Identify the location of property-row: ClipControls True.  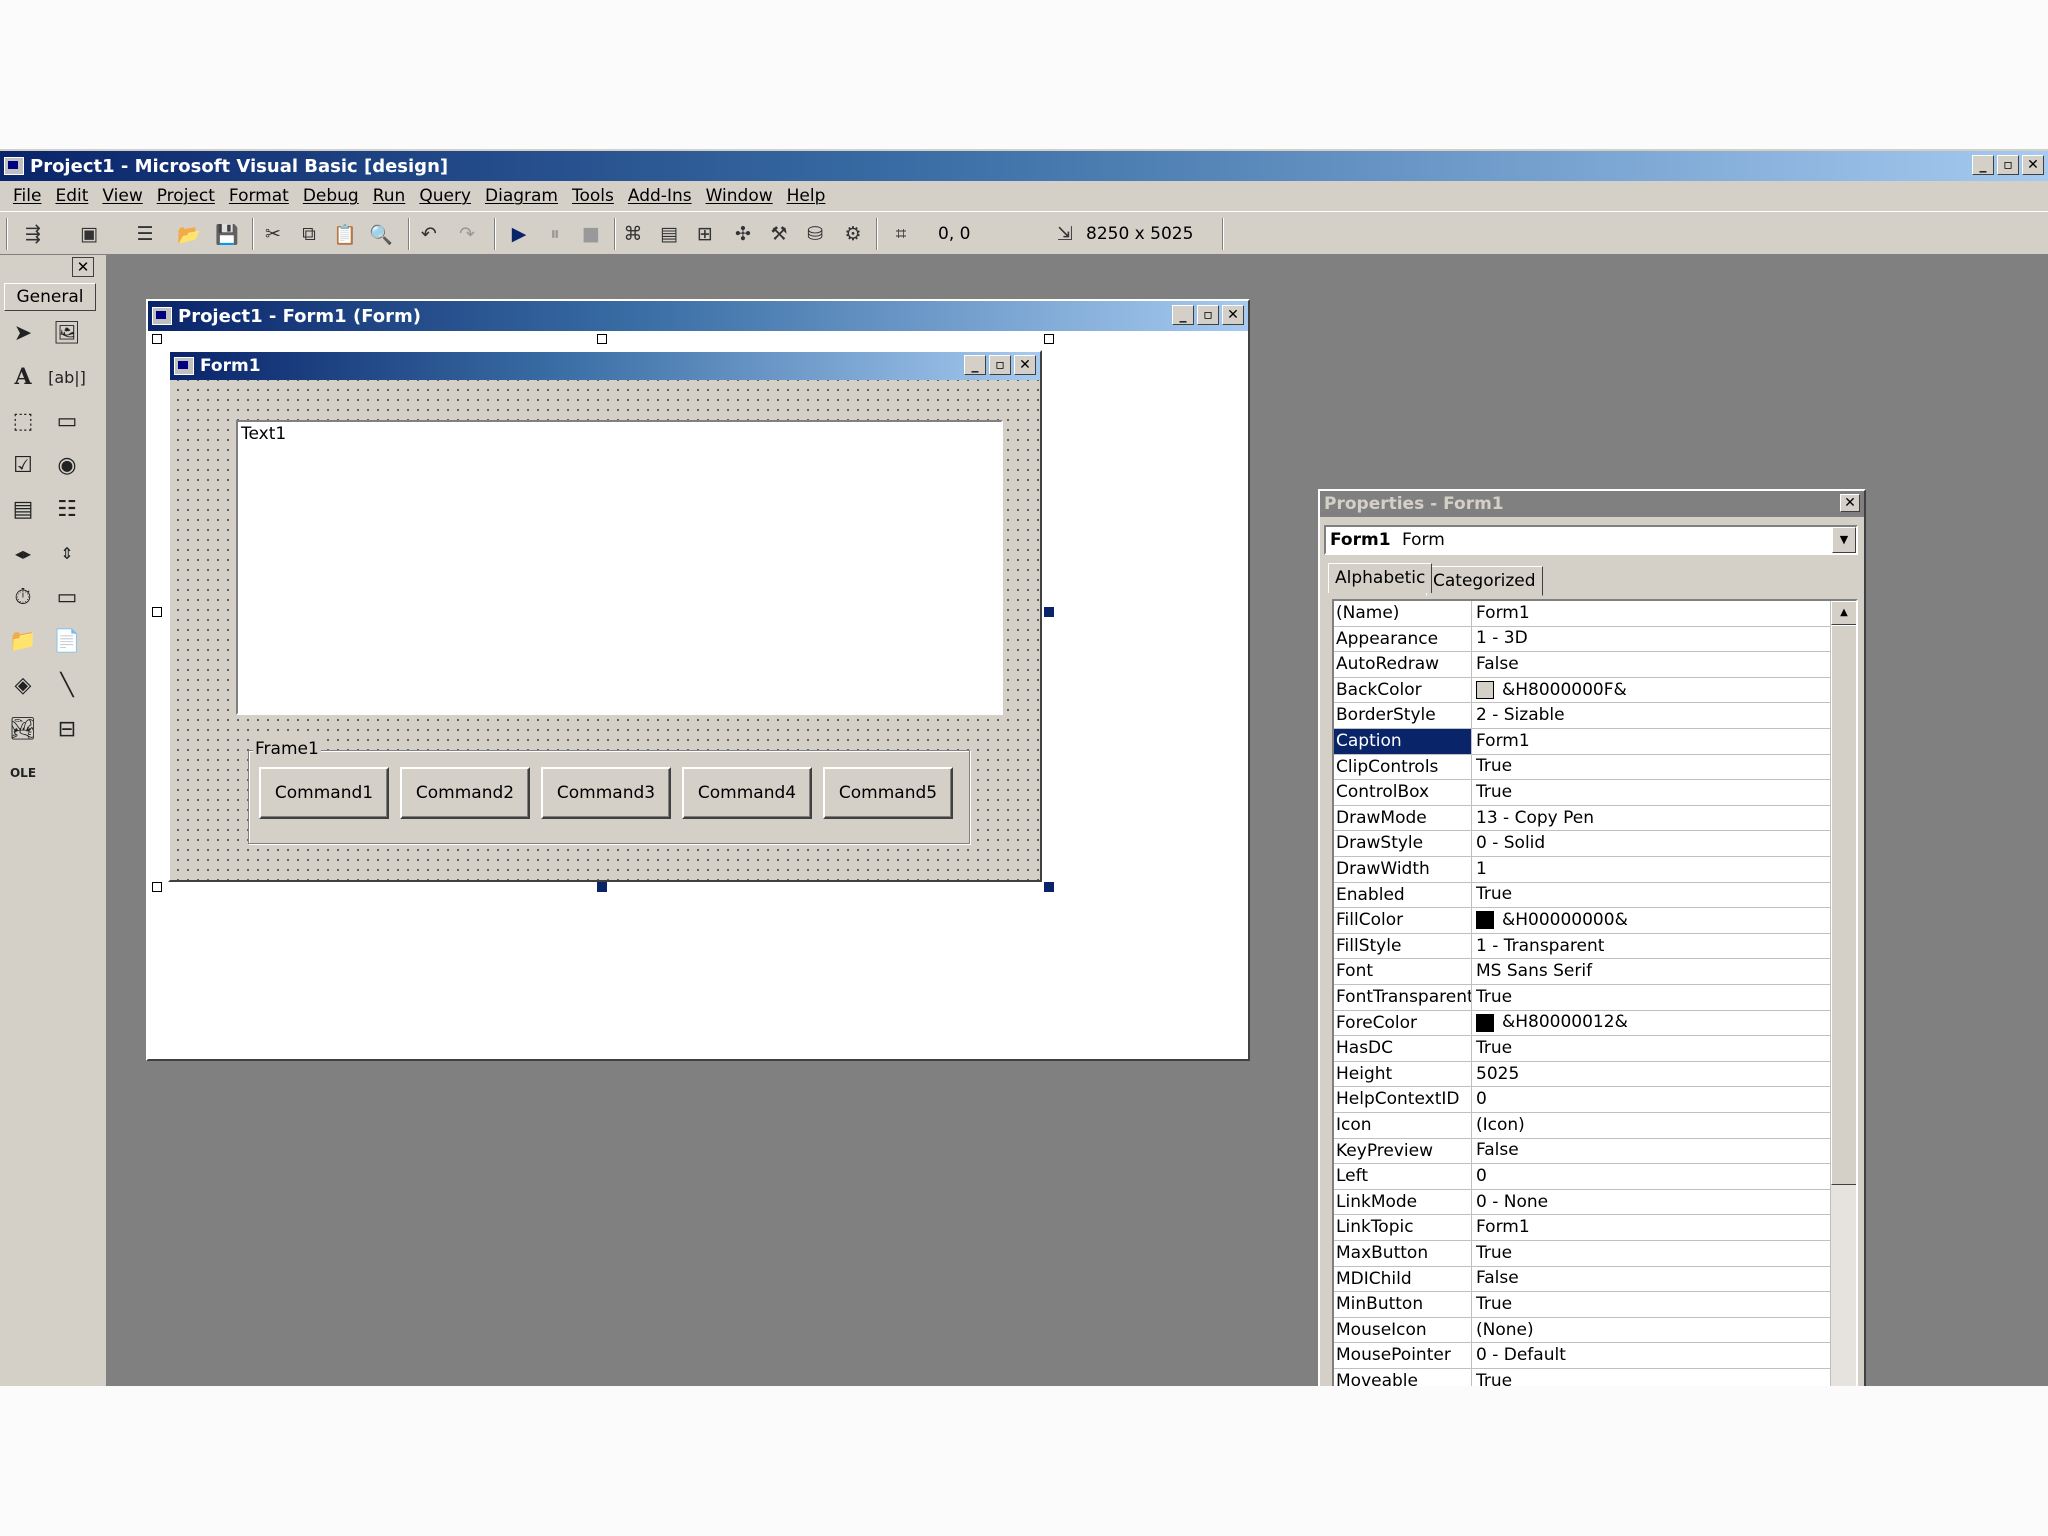
(1582, 767).